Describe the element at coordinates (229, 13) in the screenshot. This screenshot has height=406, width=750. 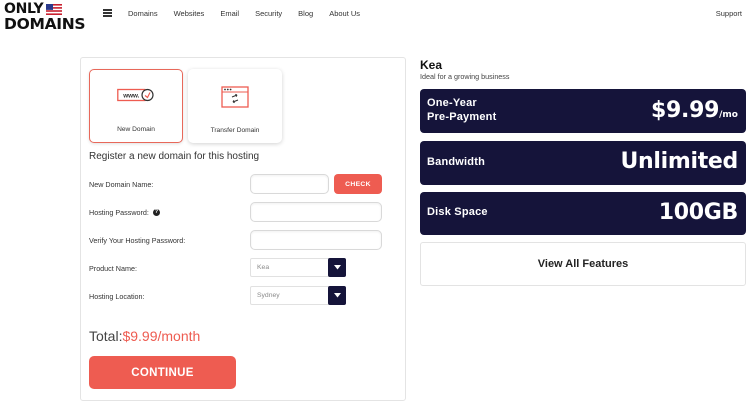
I see `nav-email: Email` at that location.